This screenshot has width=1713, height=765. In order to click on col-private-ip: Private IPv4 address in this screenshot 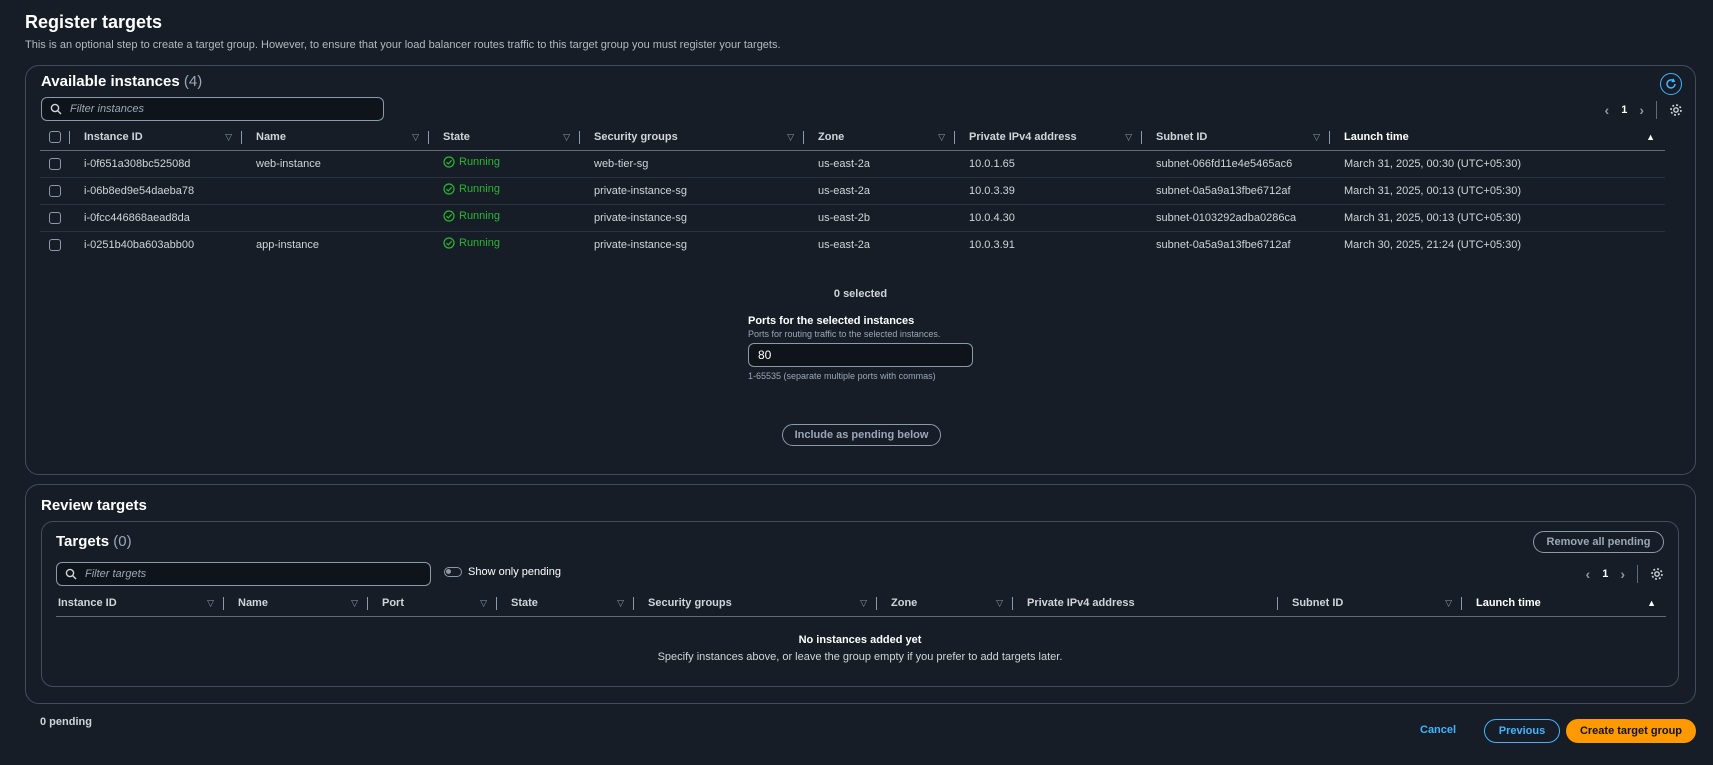, I will do `click(1145, 604)`.